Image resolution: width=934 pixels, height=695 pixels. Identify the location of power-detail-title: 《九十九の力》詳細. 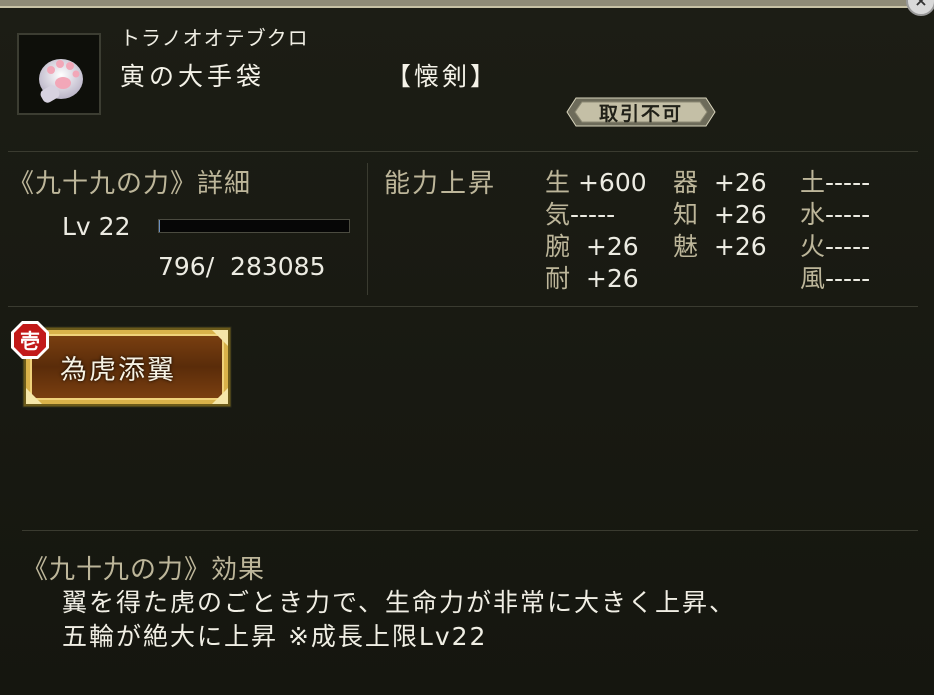
(130, 184).